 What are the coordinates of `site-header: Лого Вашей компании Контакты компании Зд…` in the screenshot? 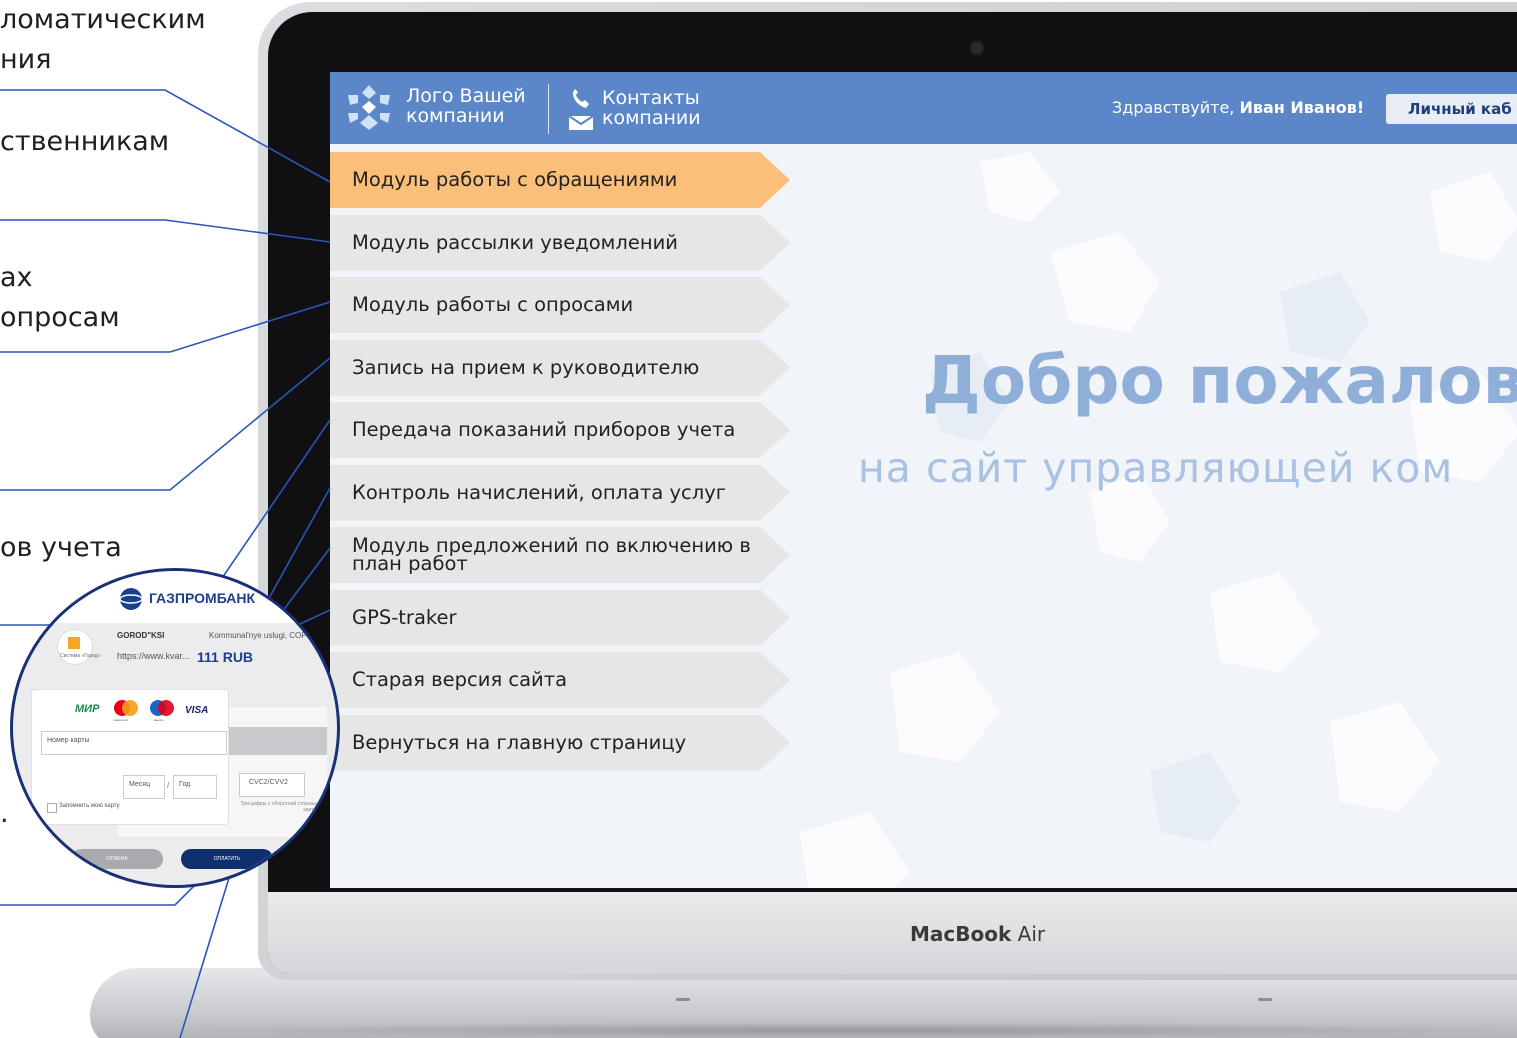 It's located at (923, 108).